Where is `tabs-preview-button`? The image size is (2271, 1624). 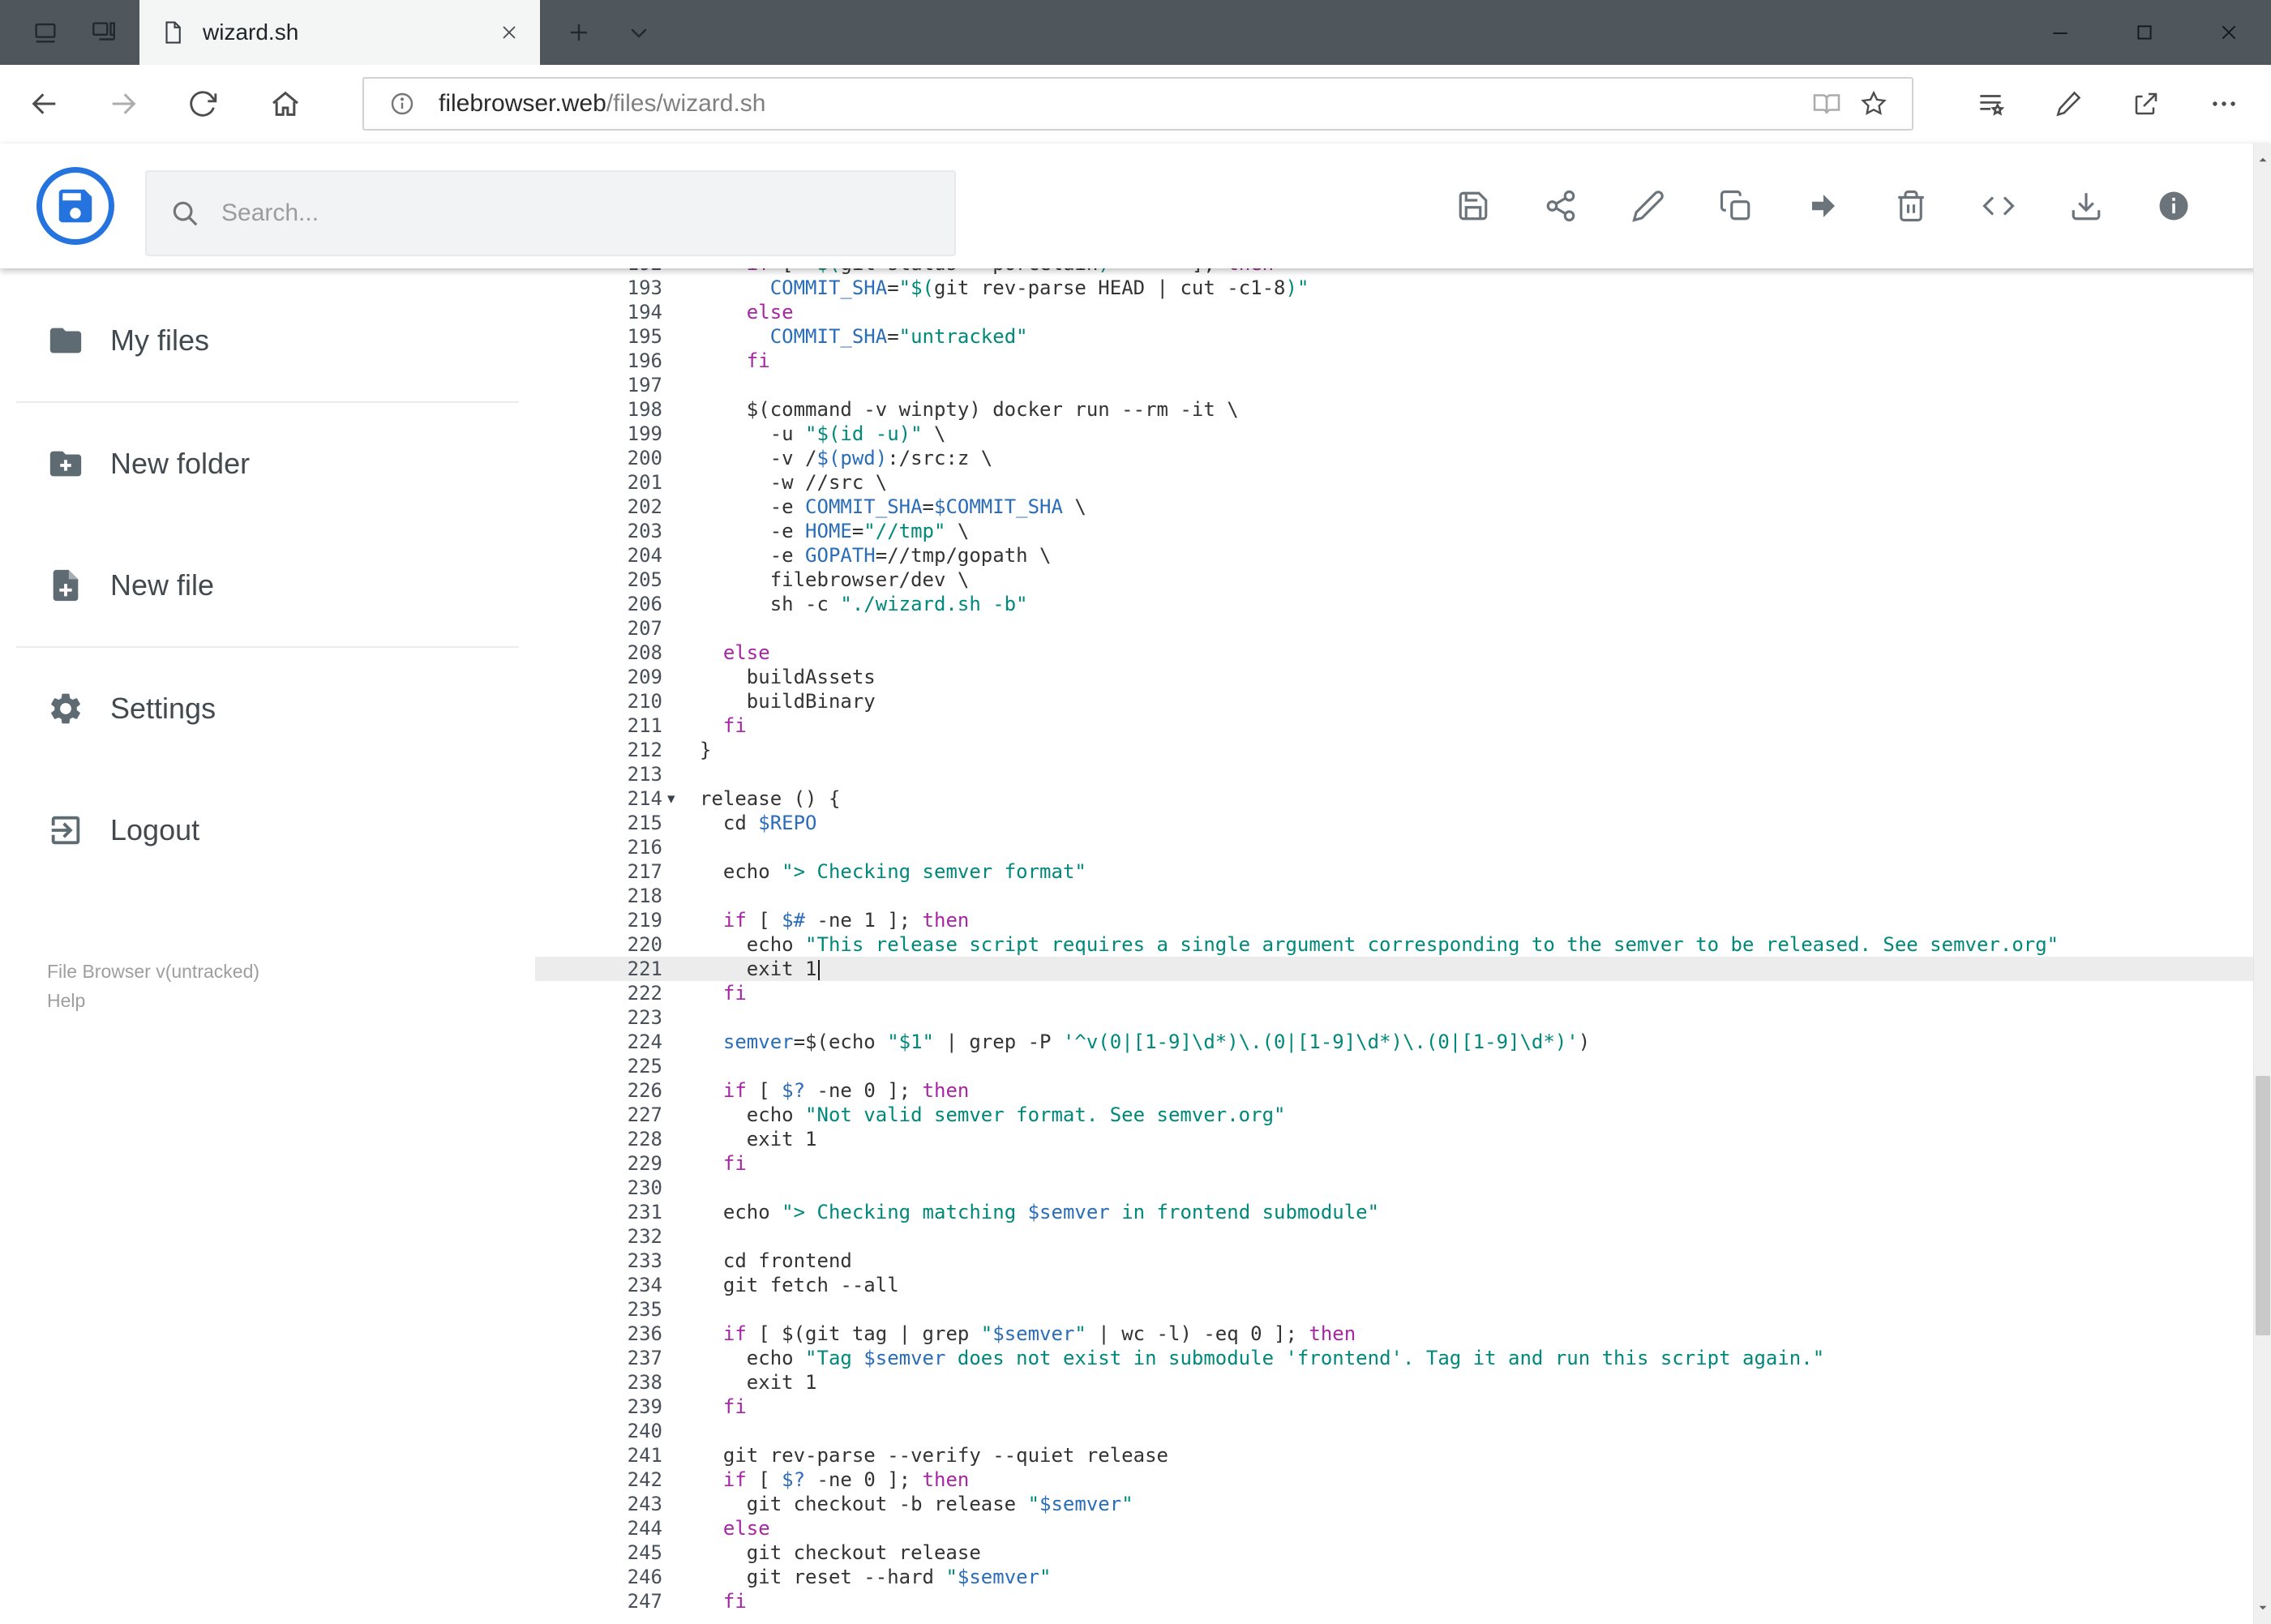
tabs-preview-button is located at coordinates (104, 33).